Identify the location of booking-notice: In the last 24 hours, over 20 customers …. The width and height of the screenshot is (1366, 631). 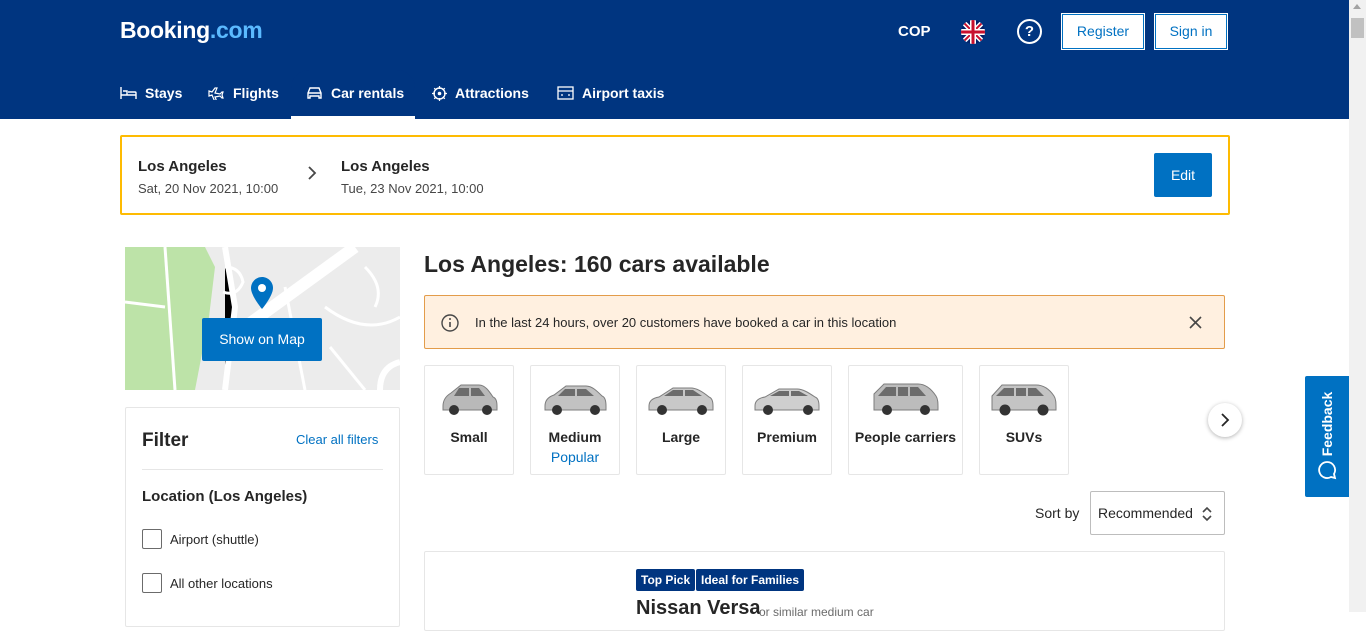
(824, 322).